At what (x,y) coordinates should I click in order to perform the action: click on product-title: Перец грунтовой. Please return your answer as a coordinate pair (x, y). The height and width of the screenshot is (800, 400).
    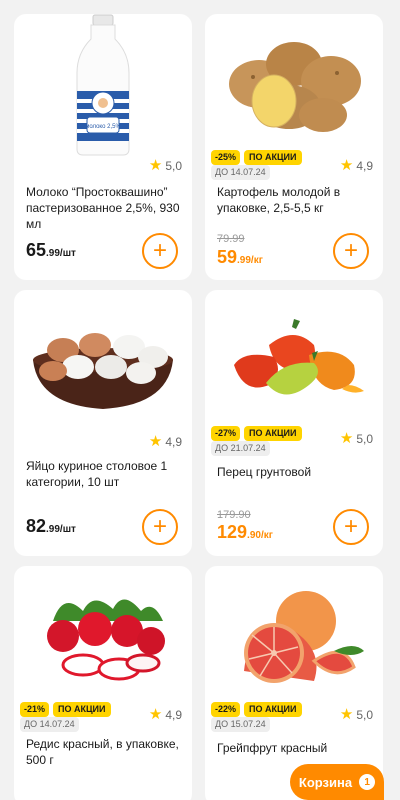
    Looking at the image, I should click on (264, 472).